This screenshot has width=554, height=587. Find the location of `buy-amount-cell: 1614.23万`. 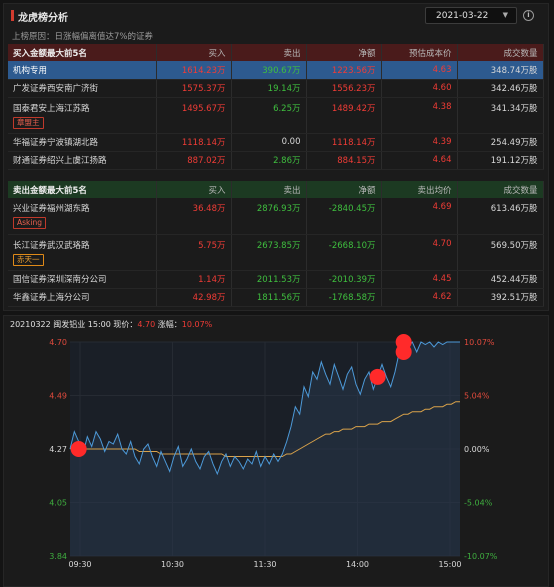

buy-amount-cell: 1614.23万 is located at coordinates (194, 70).